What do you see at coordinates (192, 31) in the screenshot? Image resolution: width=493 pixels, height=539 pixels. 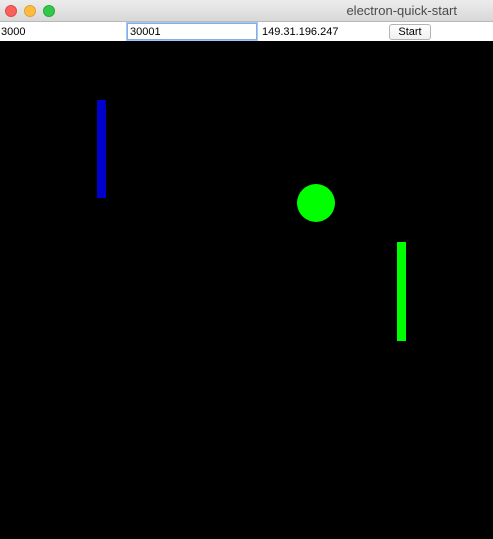 I see `remote-port-input` at bounding box center [192, 31].